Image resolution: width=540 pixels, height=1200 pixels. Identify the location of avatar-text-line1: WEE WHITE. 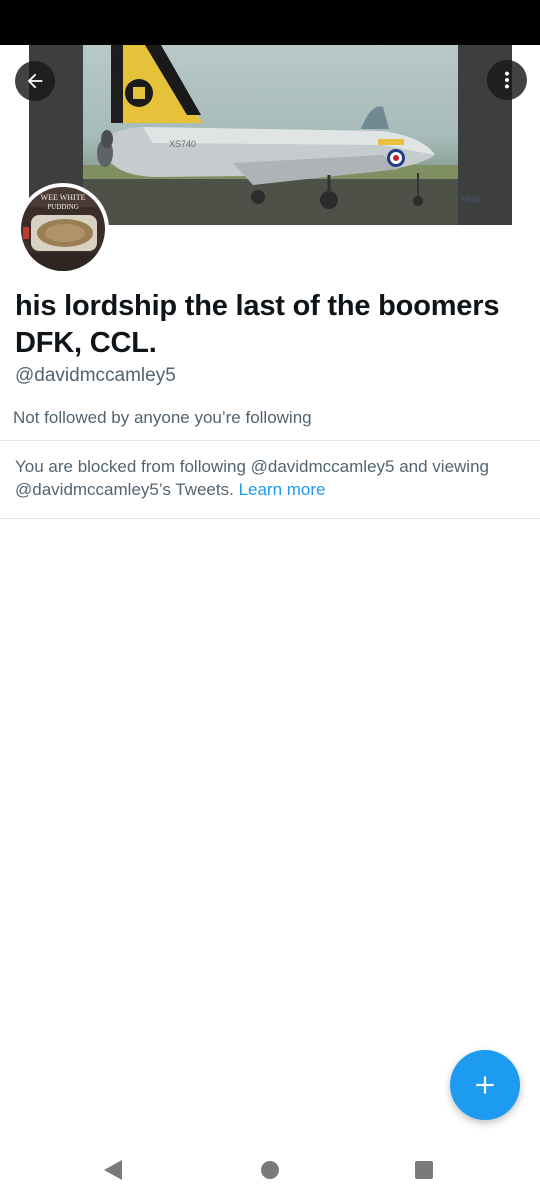
(63, 197).